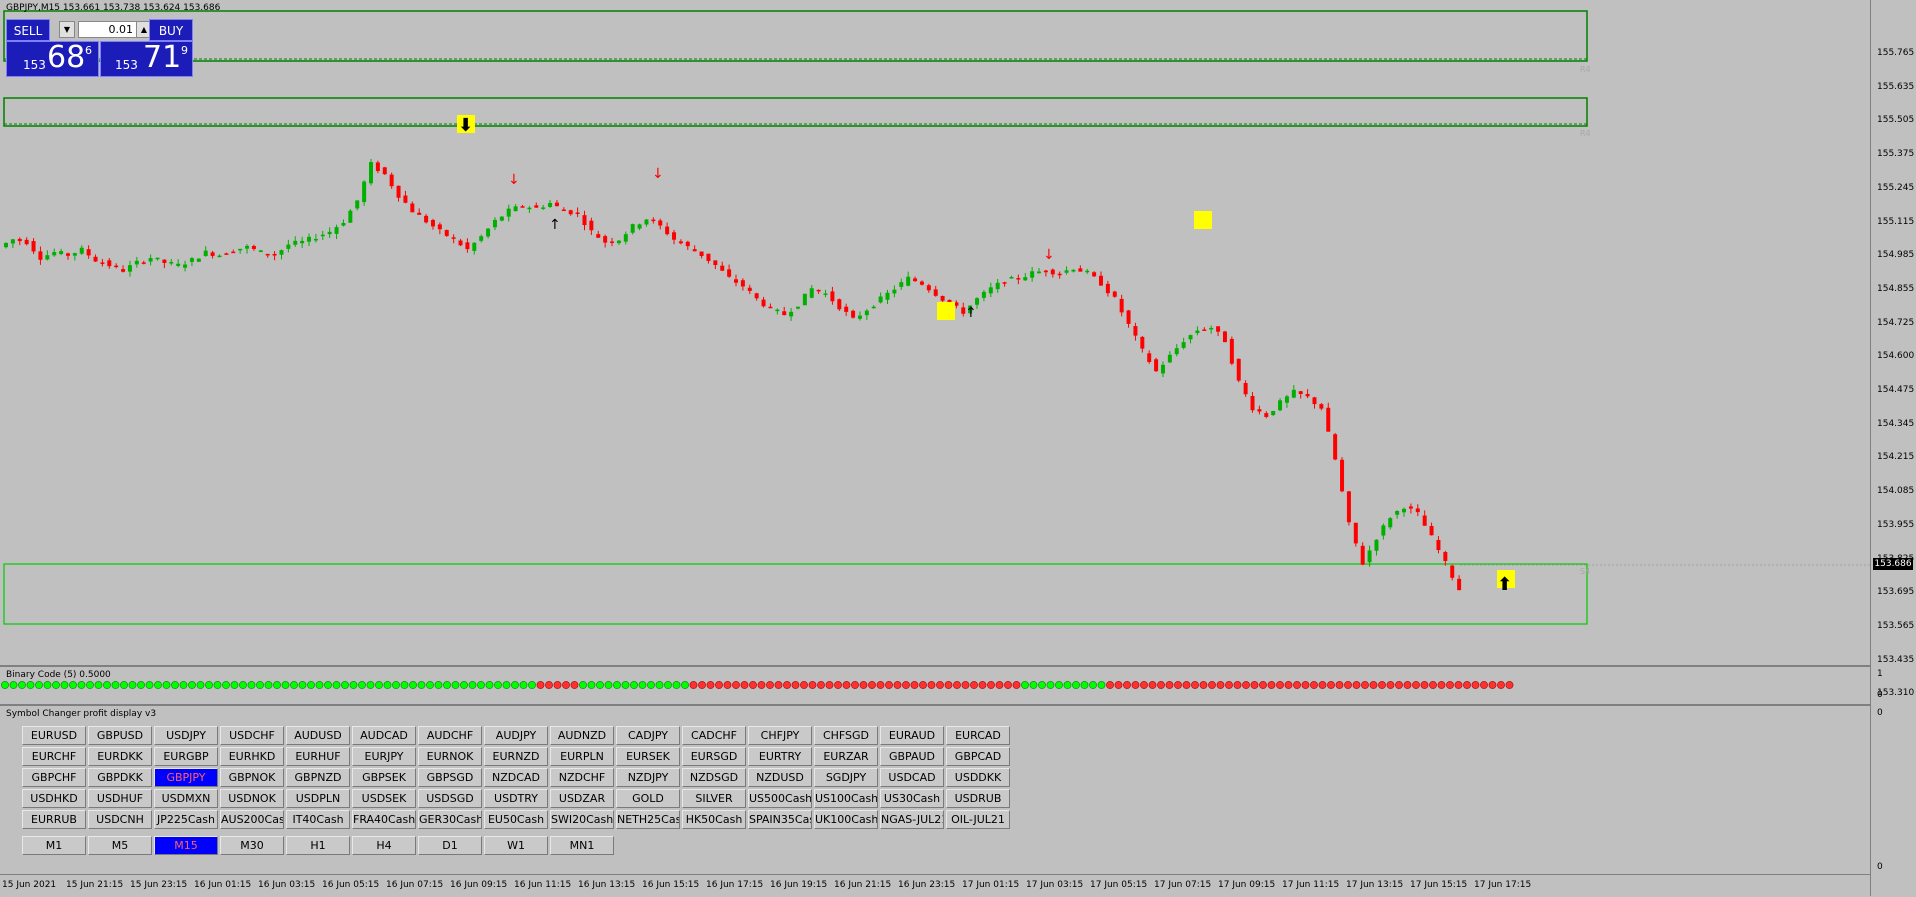 This screenshot has height=897, width=1916. What do you see at coordinates (171, 30) in the screenshot?
I see `buy-button: BUY` at bounding box center [171, 30].